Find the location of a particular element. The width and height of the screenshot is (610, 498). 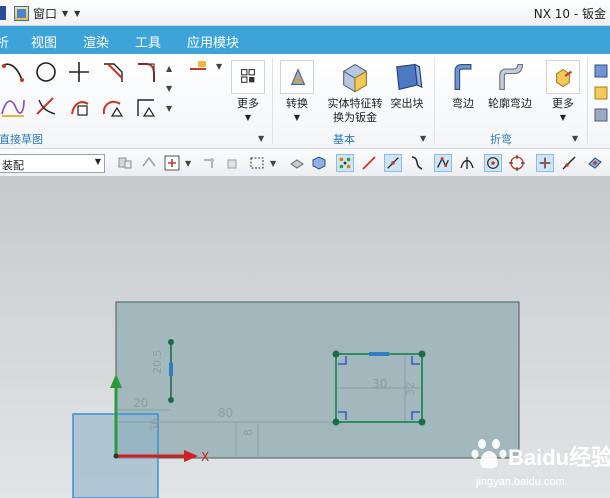

ribbon-tab-bar: 析 视图 渲染 工具 应用模块 is located at coordinates (305, 40).